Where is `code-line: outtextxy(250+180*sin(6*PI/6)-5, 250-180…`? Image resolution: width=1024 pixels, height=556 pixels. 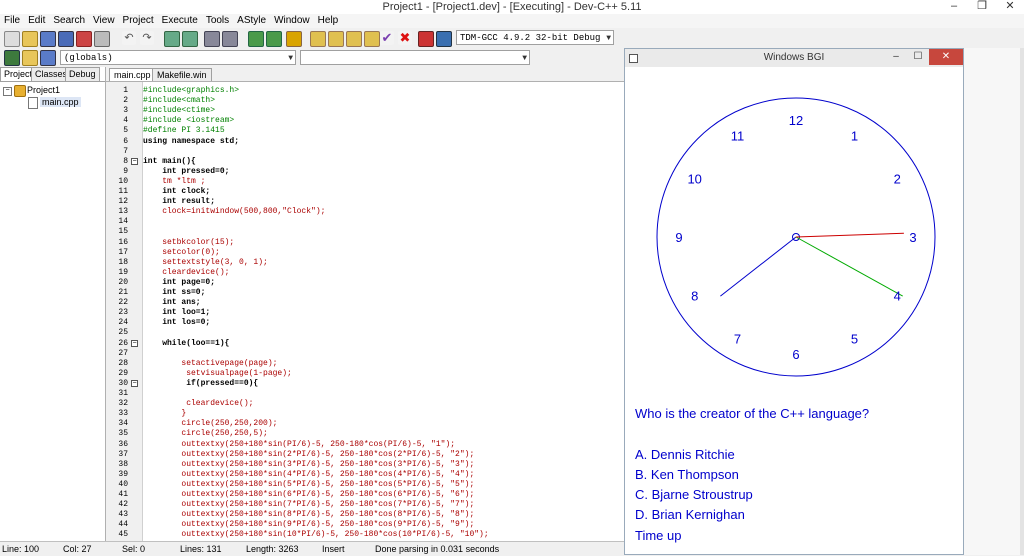 code-line: outtextxy(250+180*sin(6*PI/6)-5, 250-180… is located at coordinates (309, 494).